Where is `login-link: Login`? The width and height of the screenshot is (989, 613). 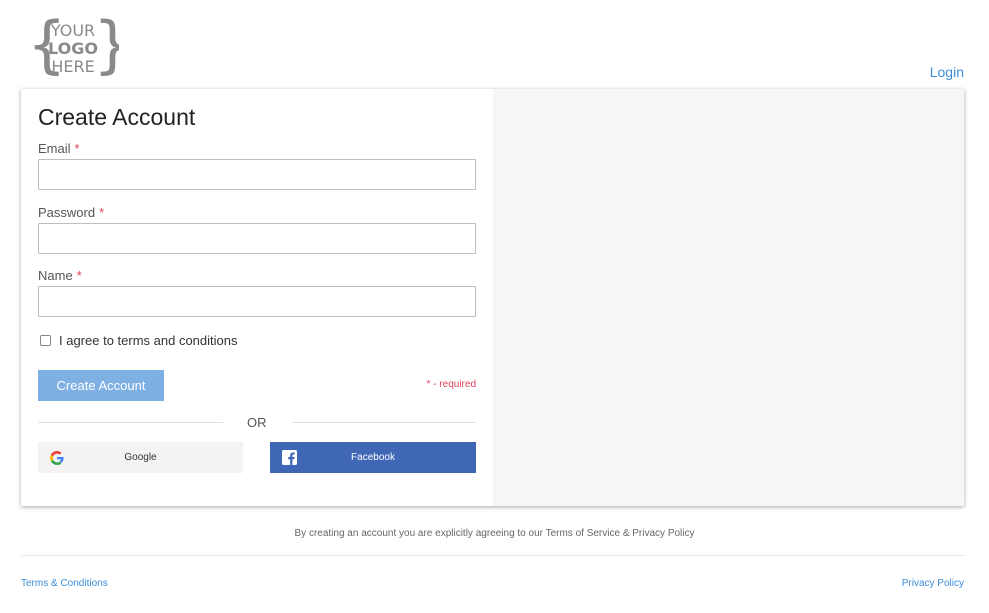
login-link: Login is located at coordinates (947, 72).